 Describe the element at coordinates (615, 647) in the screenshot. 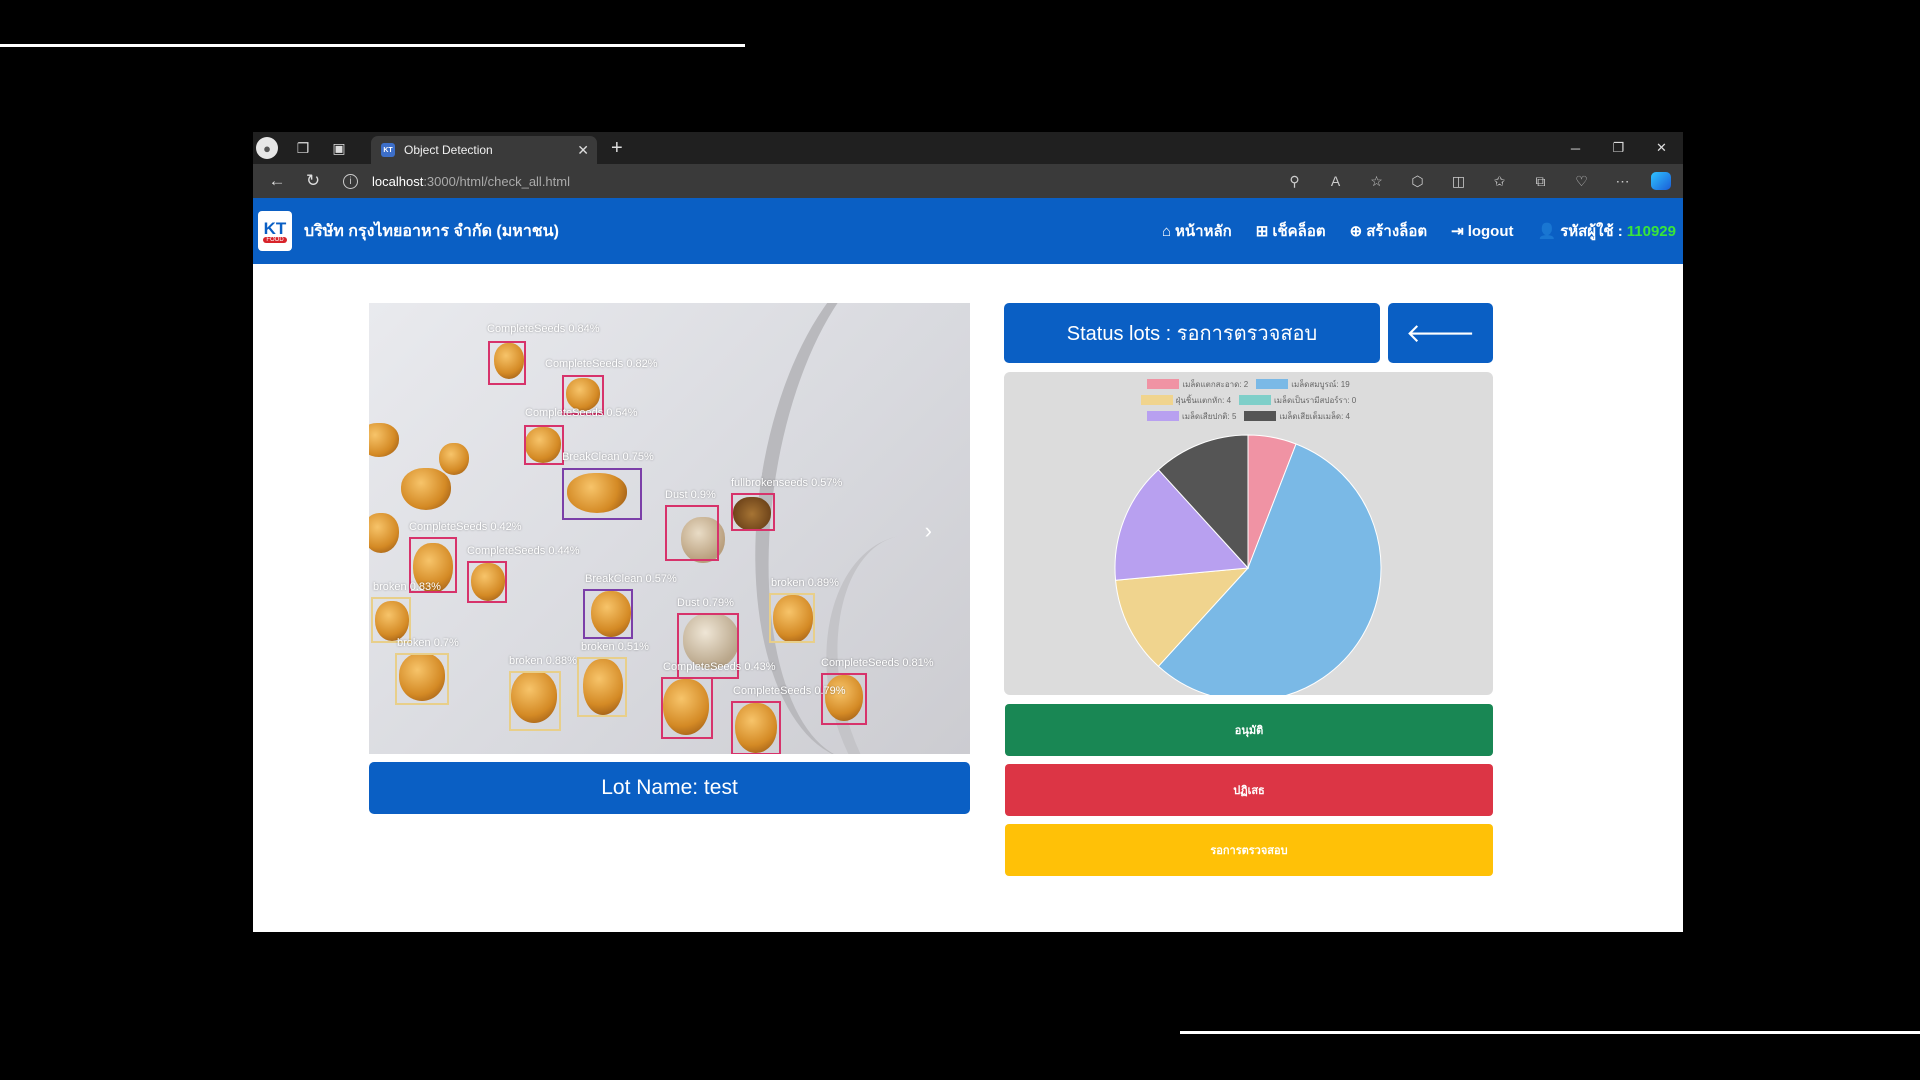

I see `detection-label: broken 0.51%` at that location.